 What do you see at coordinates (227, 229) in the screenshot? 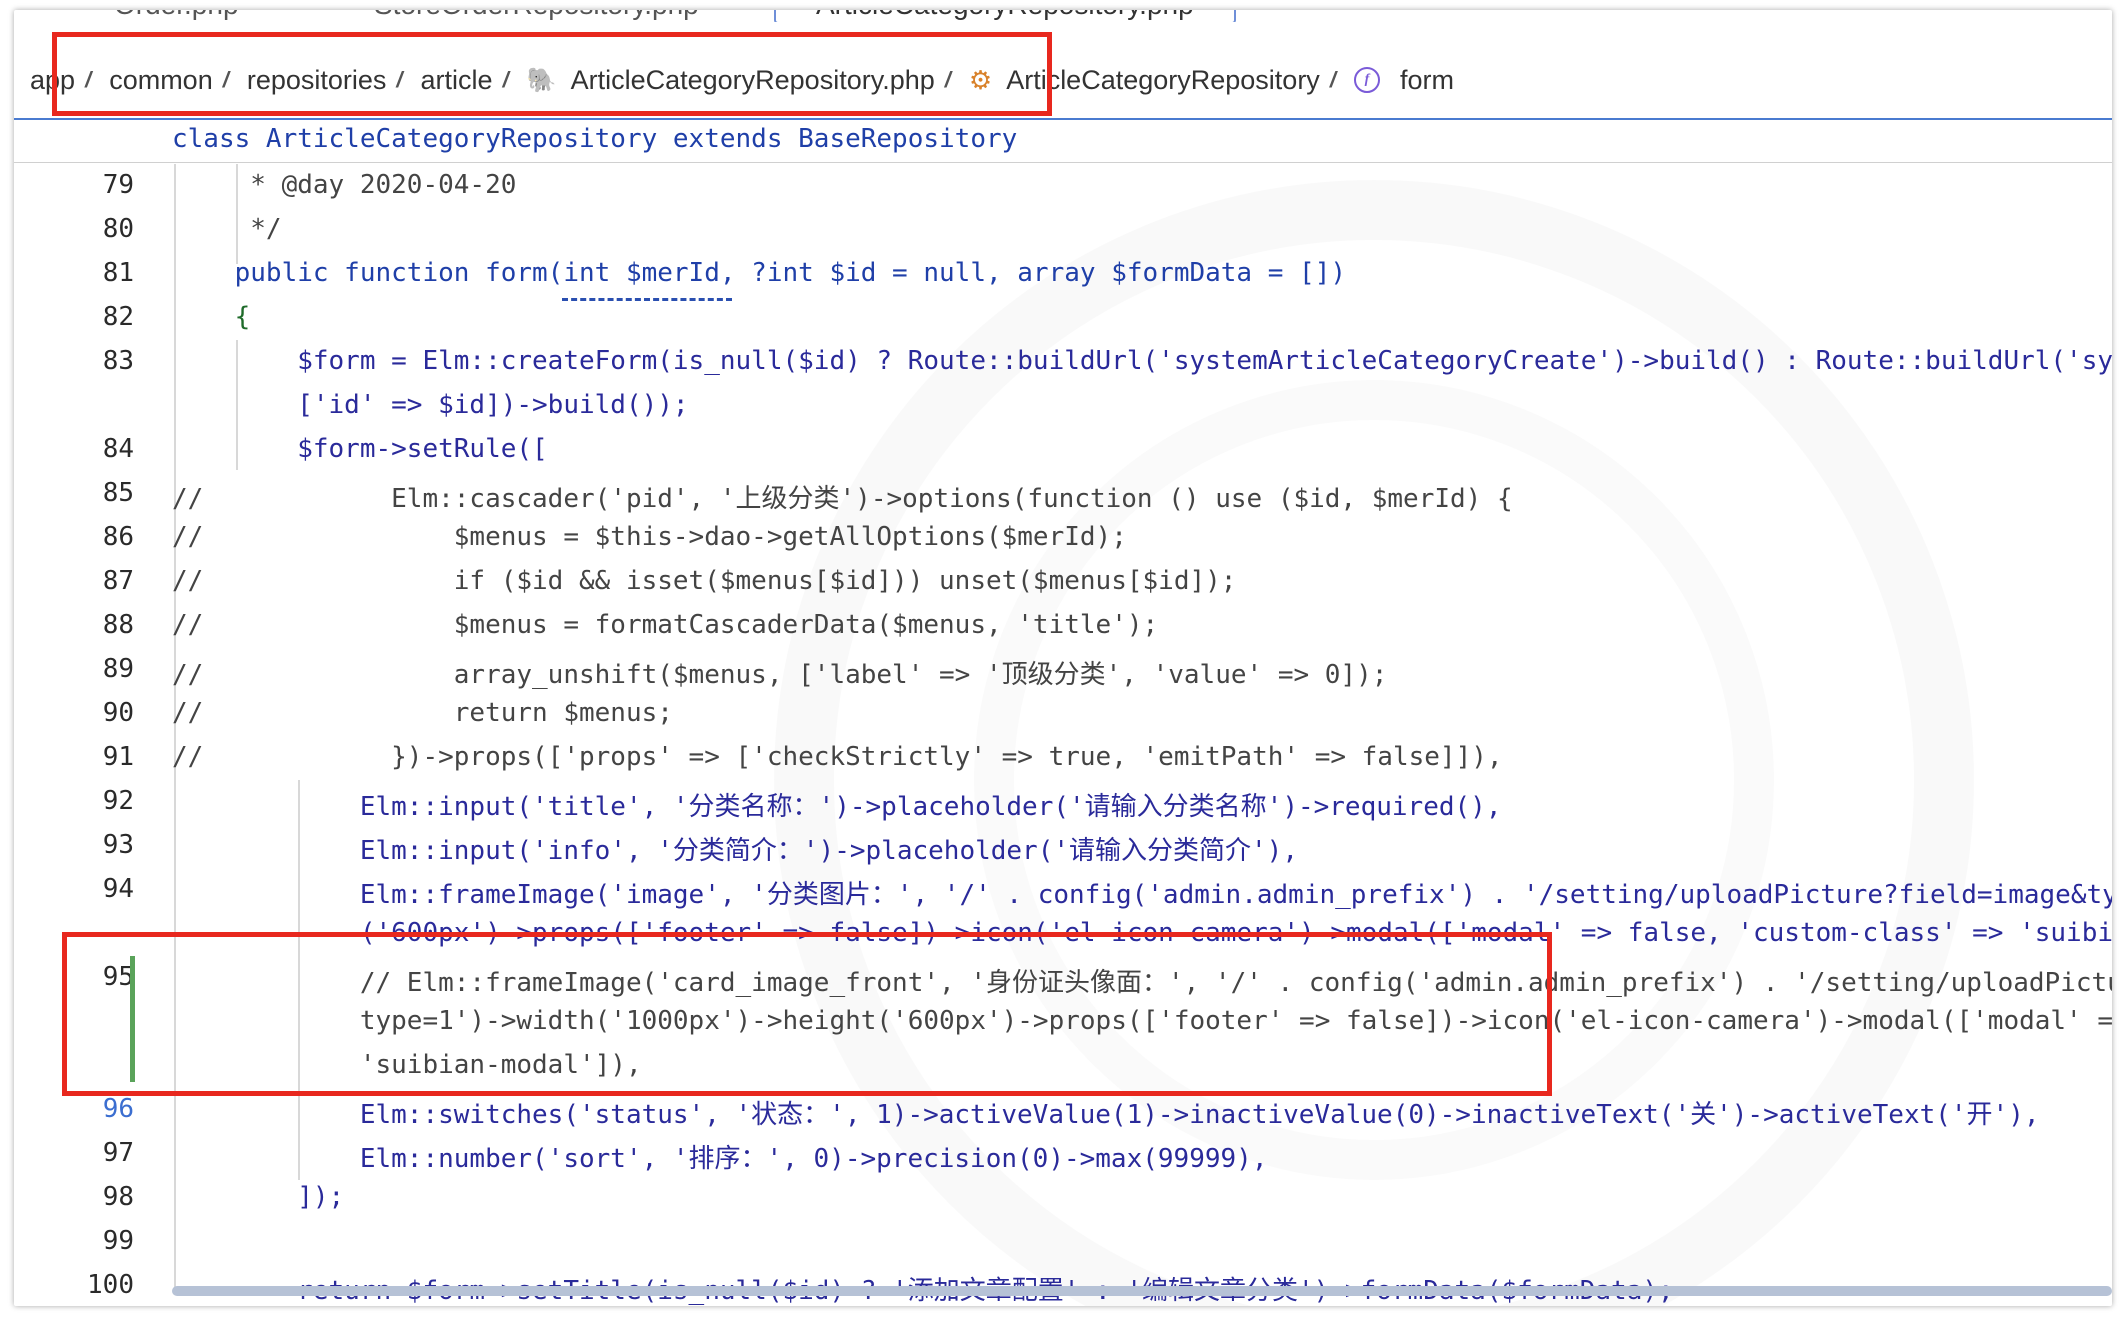
I see `code-text: */` at bounding box center [227, 229].